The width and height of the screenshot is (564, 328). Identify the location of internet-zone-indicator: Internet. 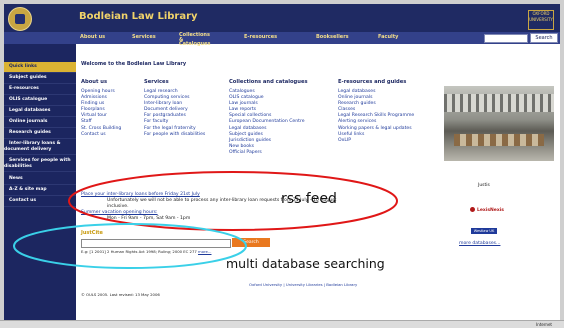
(544, 324).